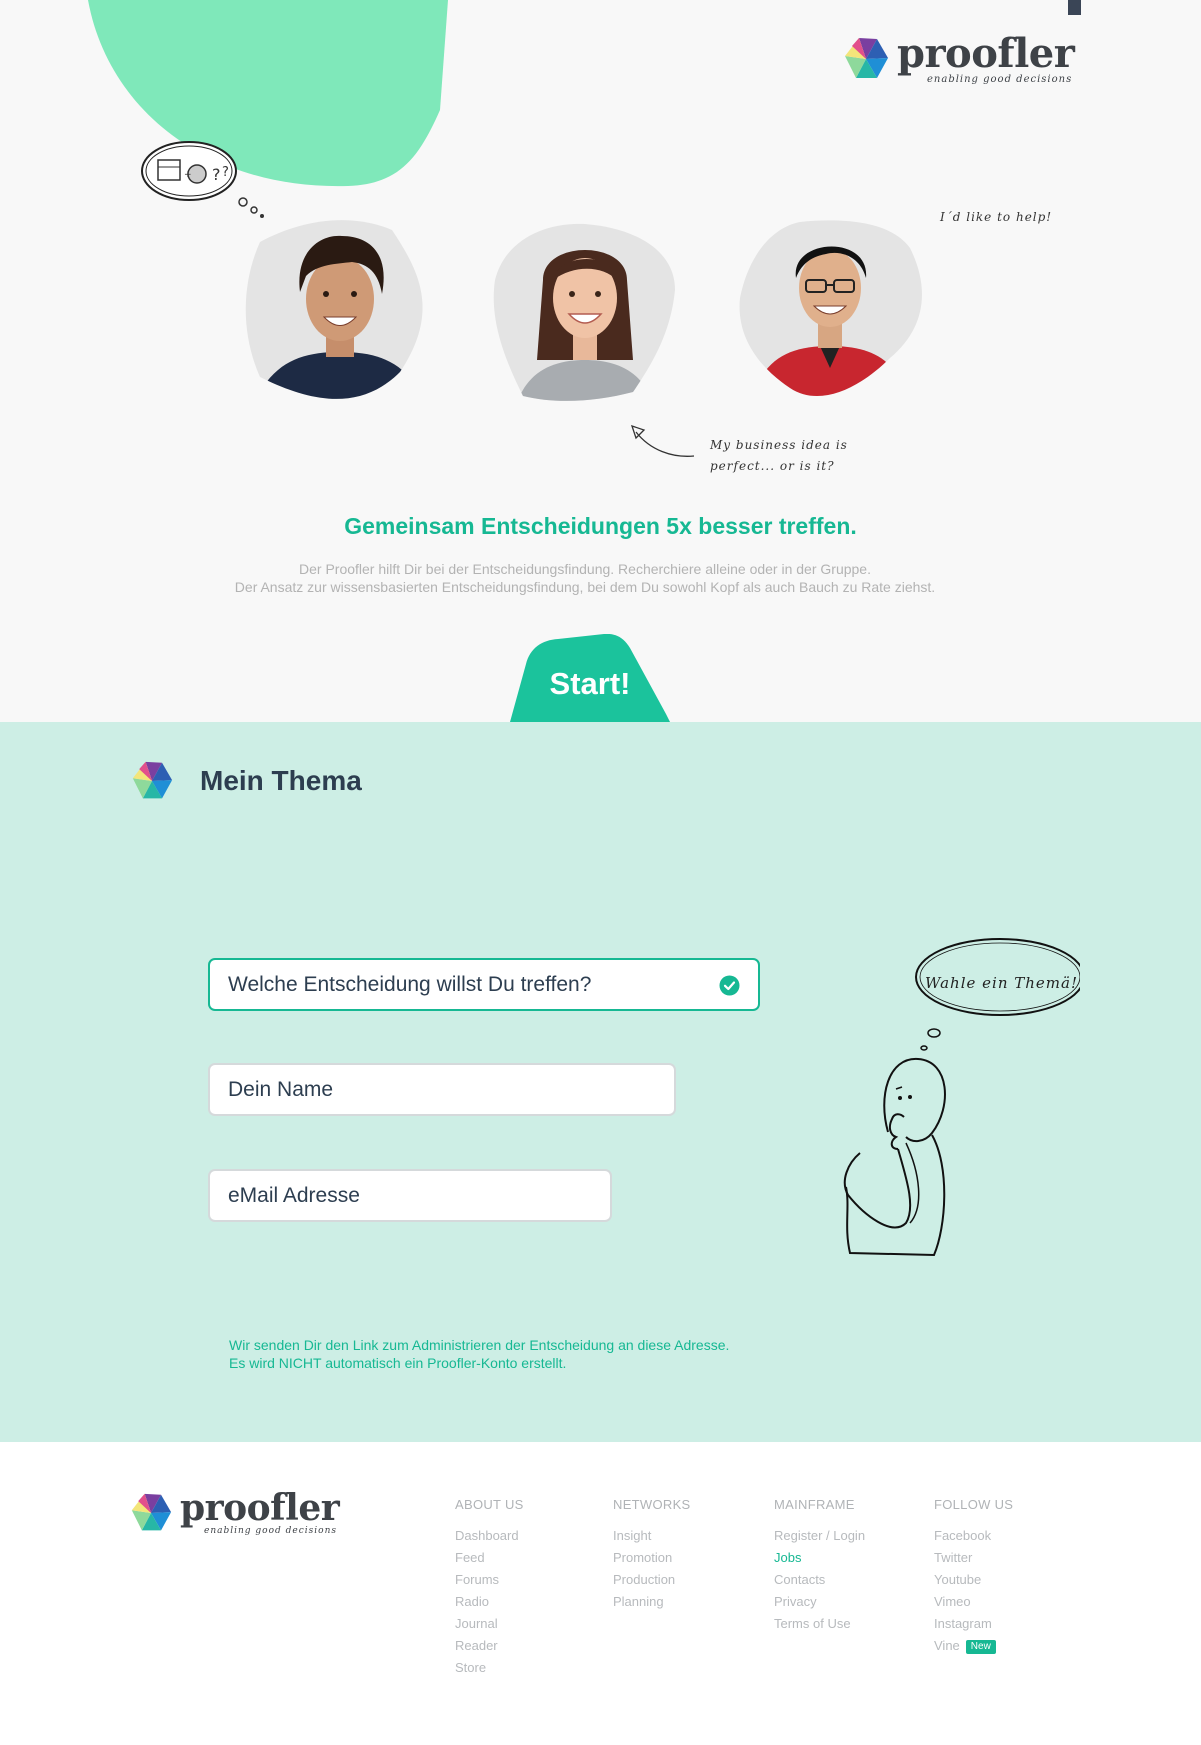  Describe the element at coordinates (410, 984) in the screenshot. I see `decision-input-text: Welche Entscheidung willst Du treffen?` at that location.